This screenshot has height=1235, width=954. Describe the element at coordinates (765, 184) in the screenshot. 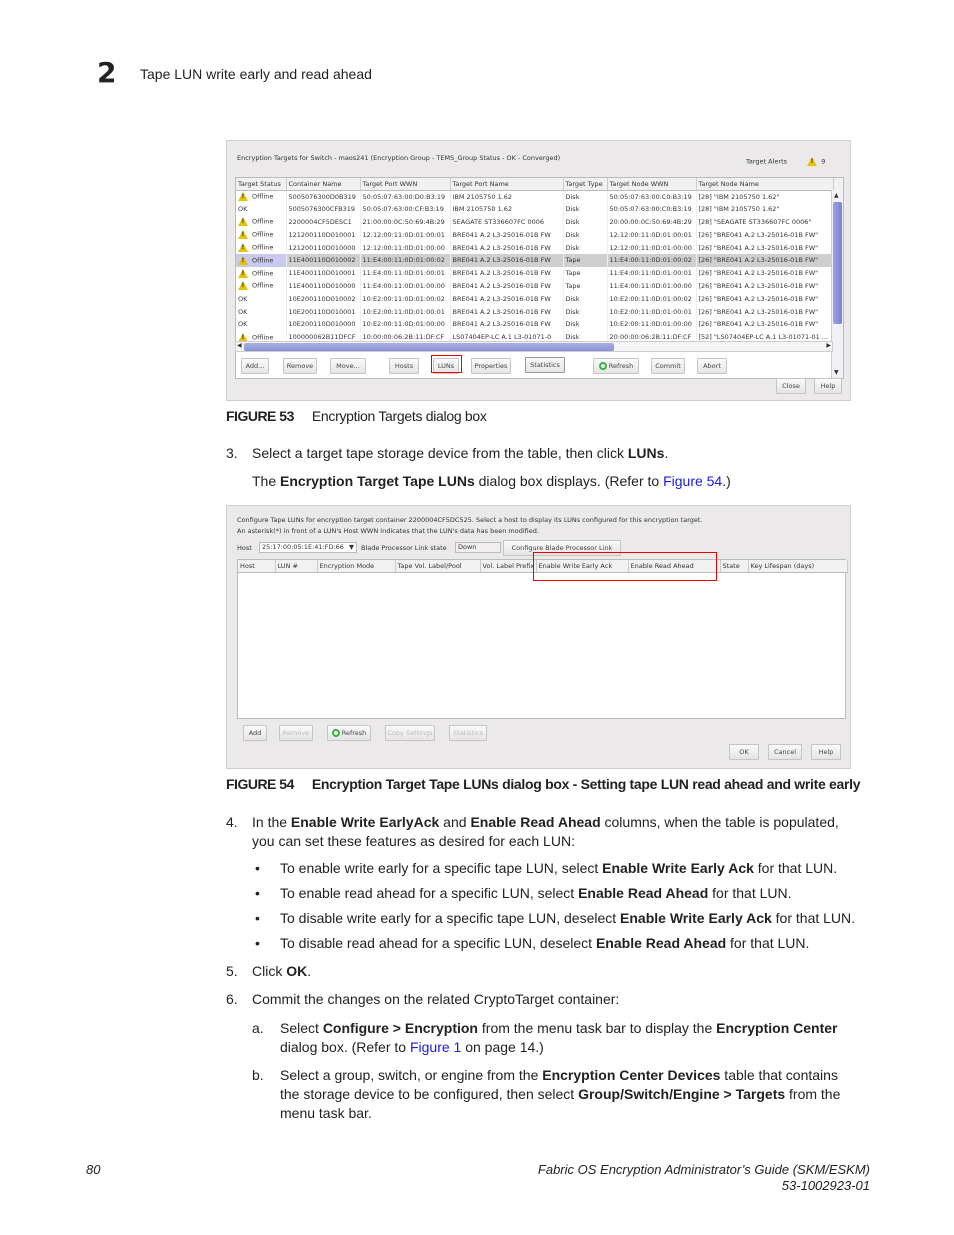

I see `column-header: Target Node Name` at that location.